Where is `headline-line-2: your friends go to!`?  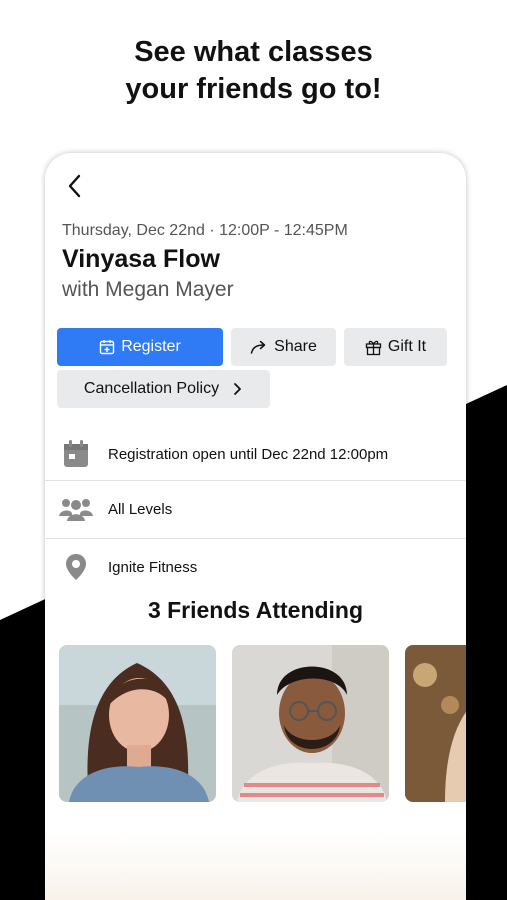
headline-line-2: your friends go to! is located at coordinates (253, 89).